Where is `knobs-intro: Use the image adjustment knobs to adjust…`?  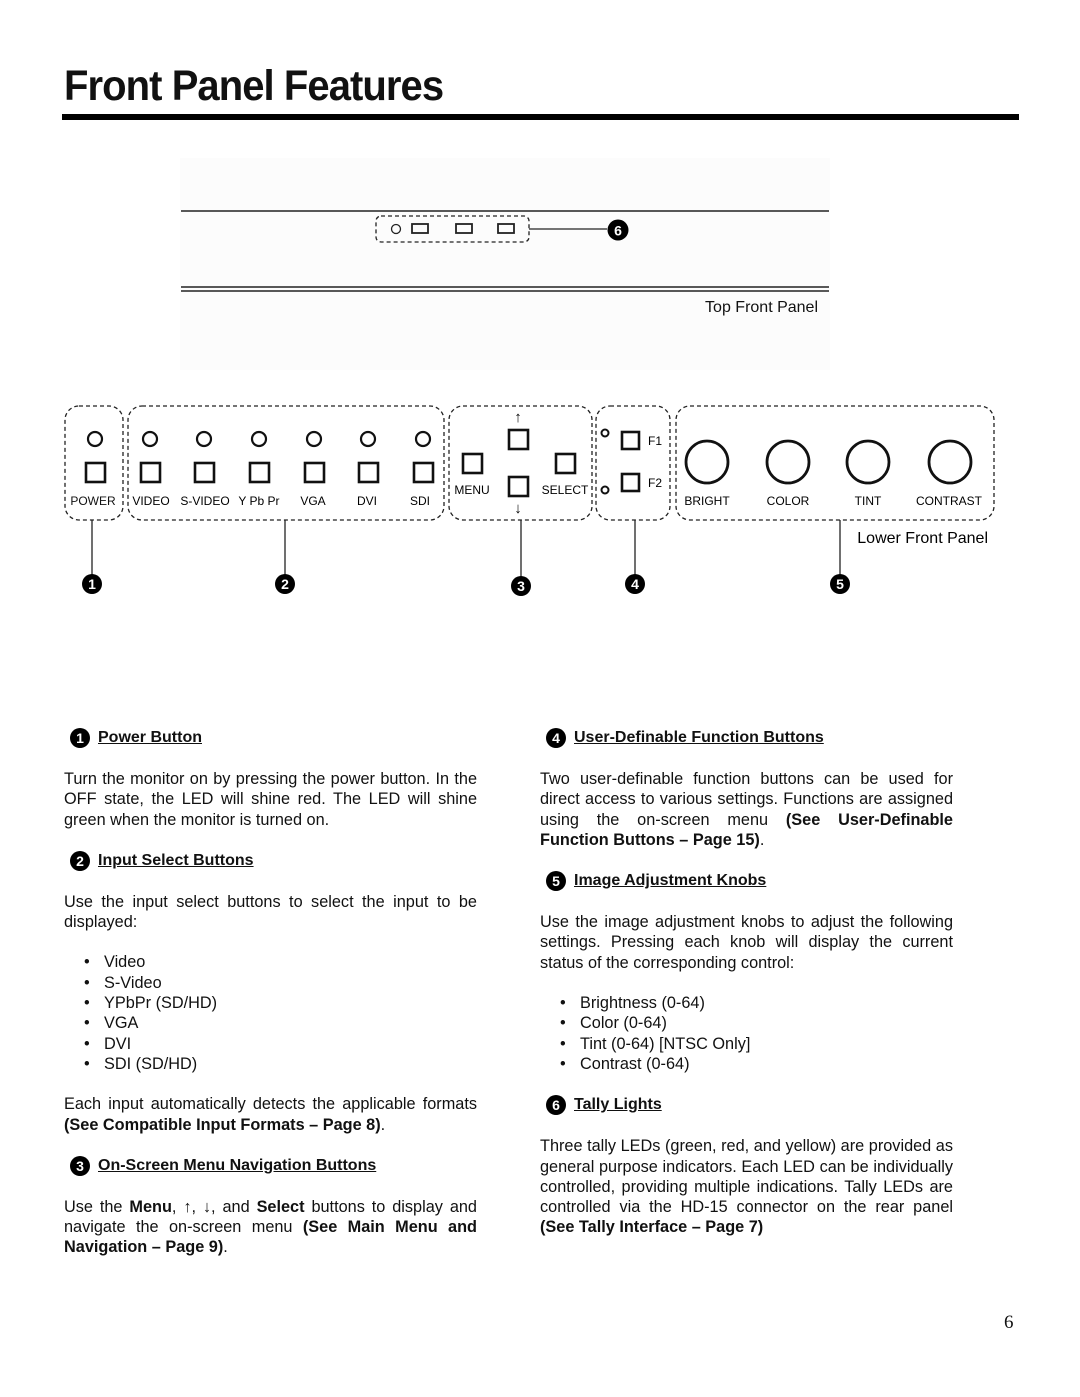 knobs-intro: Use the image adjustment knobs to adjust… is located at coordinates (746, 942).